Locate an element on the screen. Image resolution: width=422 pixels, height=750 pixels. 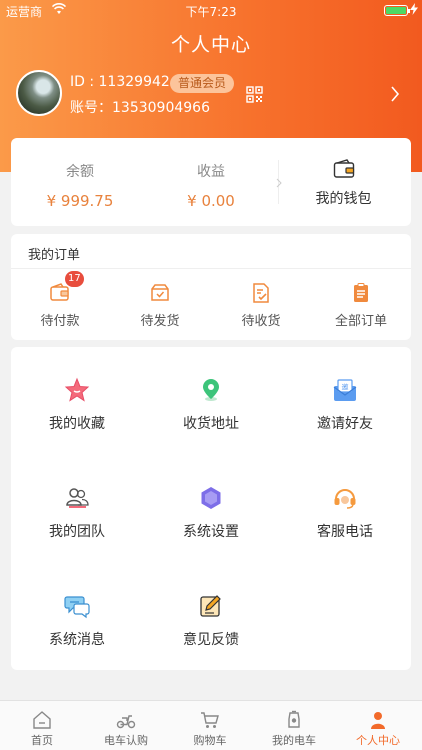
service-favorites: 我的收藏 is located at coordinates (77, 405).